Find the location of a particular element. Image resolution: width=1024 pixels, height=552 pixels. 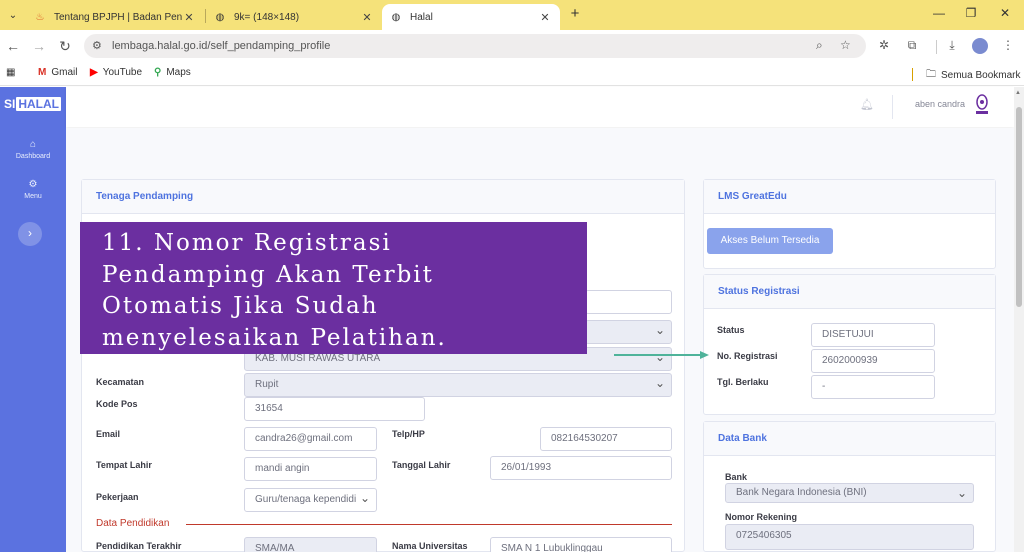

bank-label: Bank is located at coordinates (736, 477).